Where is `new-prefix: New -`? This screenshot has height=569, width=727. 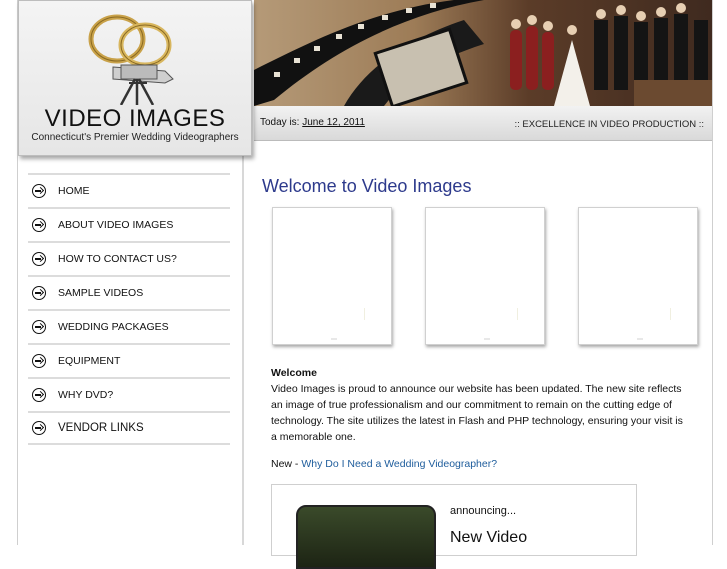
new-prefix: New - is located at coordinates (286, 464).